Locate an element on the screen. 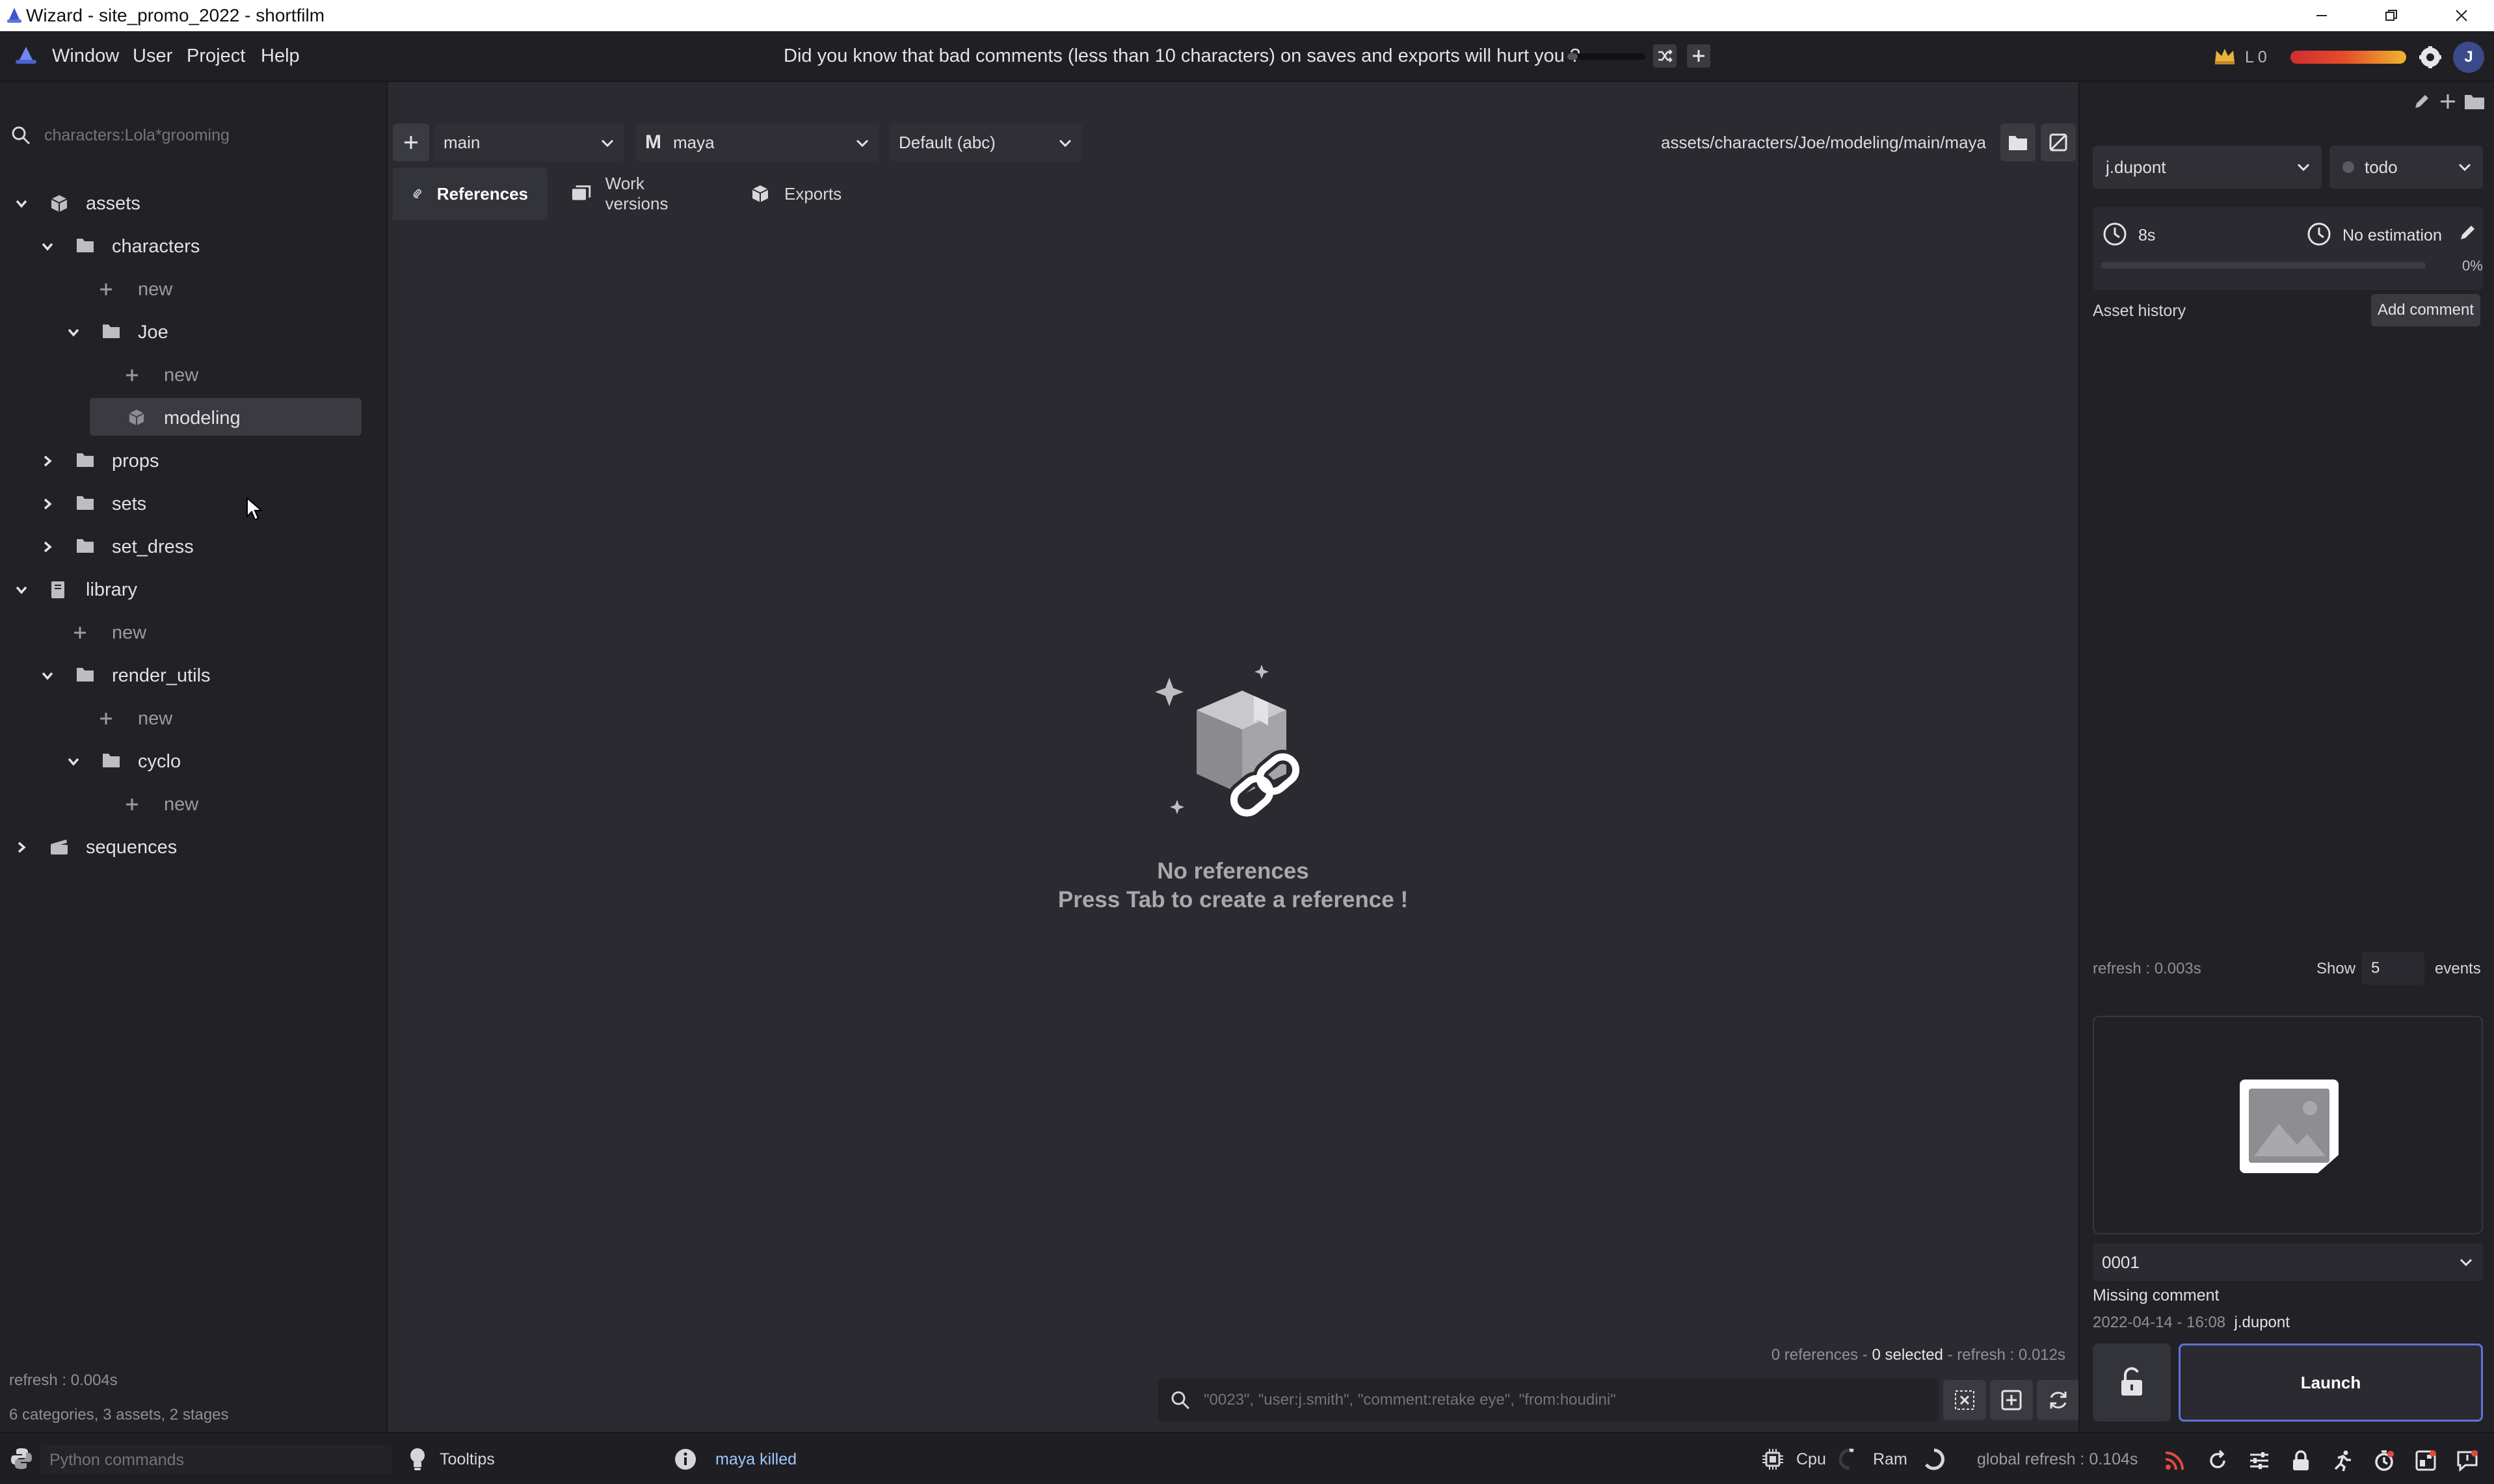 This screenshot has width=2494, height=1484. gear-icon is located at coordinates (2430, 57).